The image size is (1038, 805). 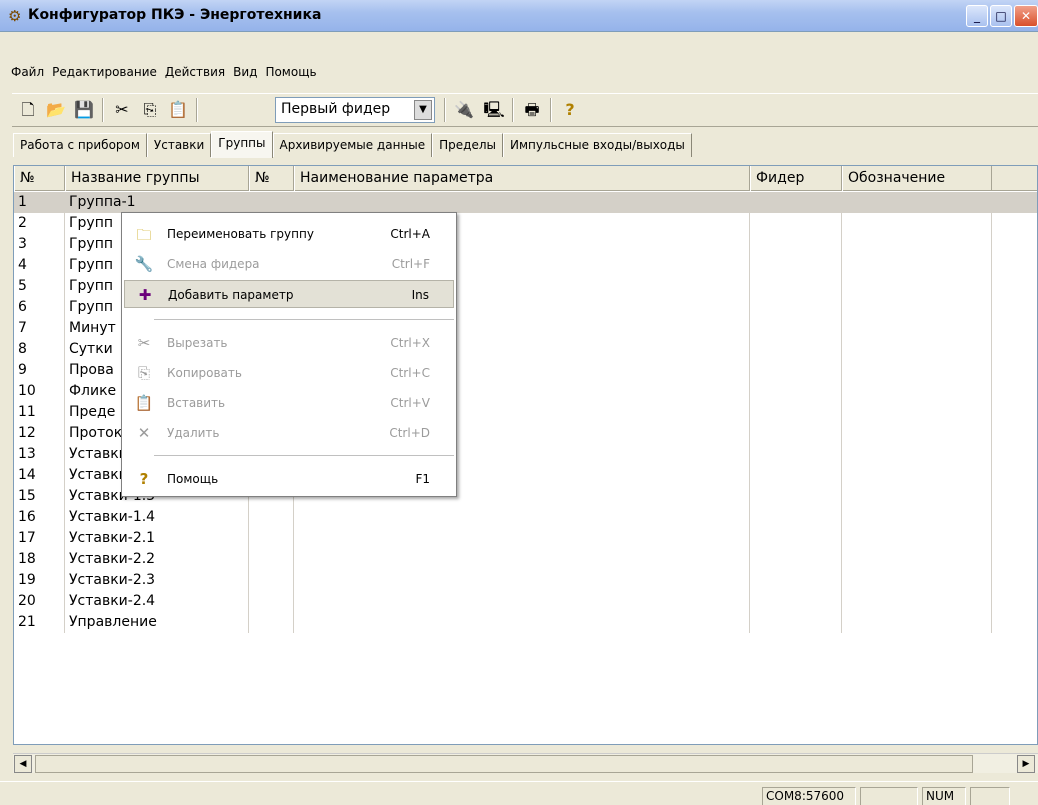 I want to click on menu-bar: Файл Редактирование Действия Вид Помощь, so click(x=519, y=73).